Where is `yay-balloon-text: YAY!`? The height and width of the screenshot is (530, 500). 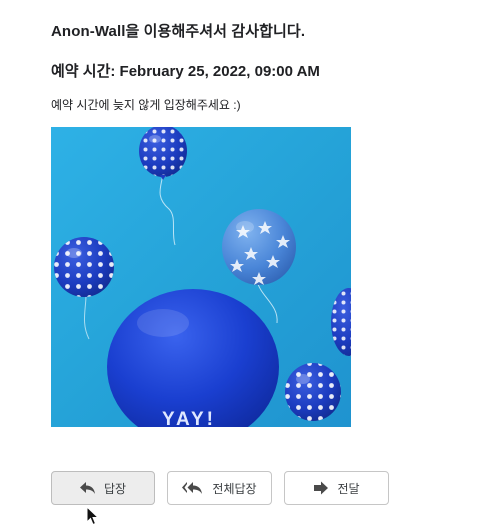 yay-balloon-text: YAY! is located at coordinates (189, 418).